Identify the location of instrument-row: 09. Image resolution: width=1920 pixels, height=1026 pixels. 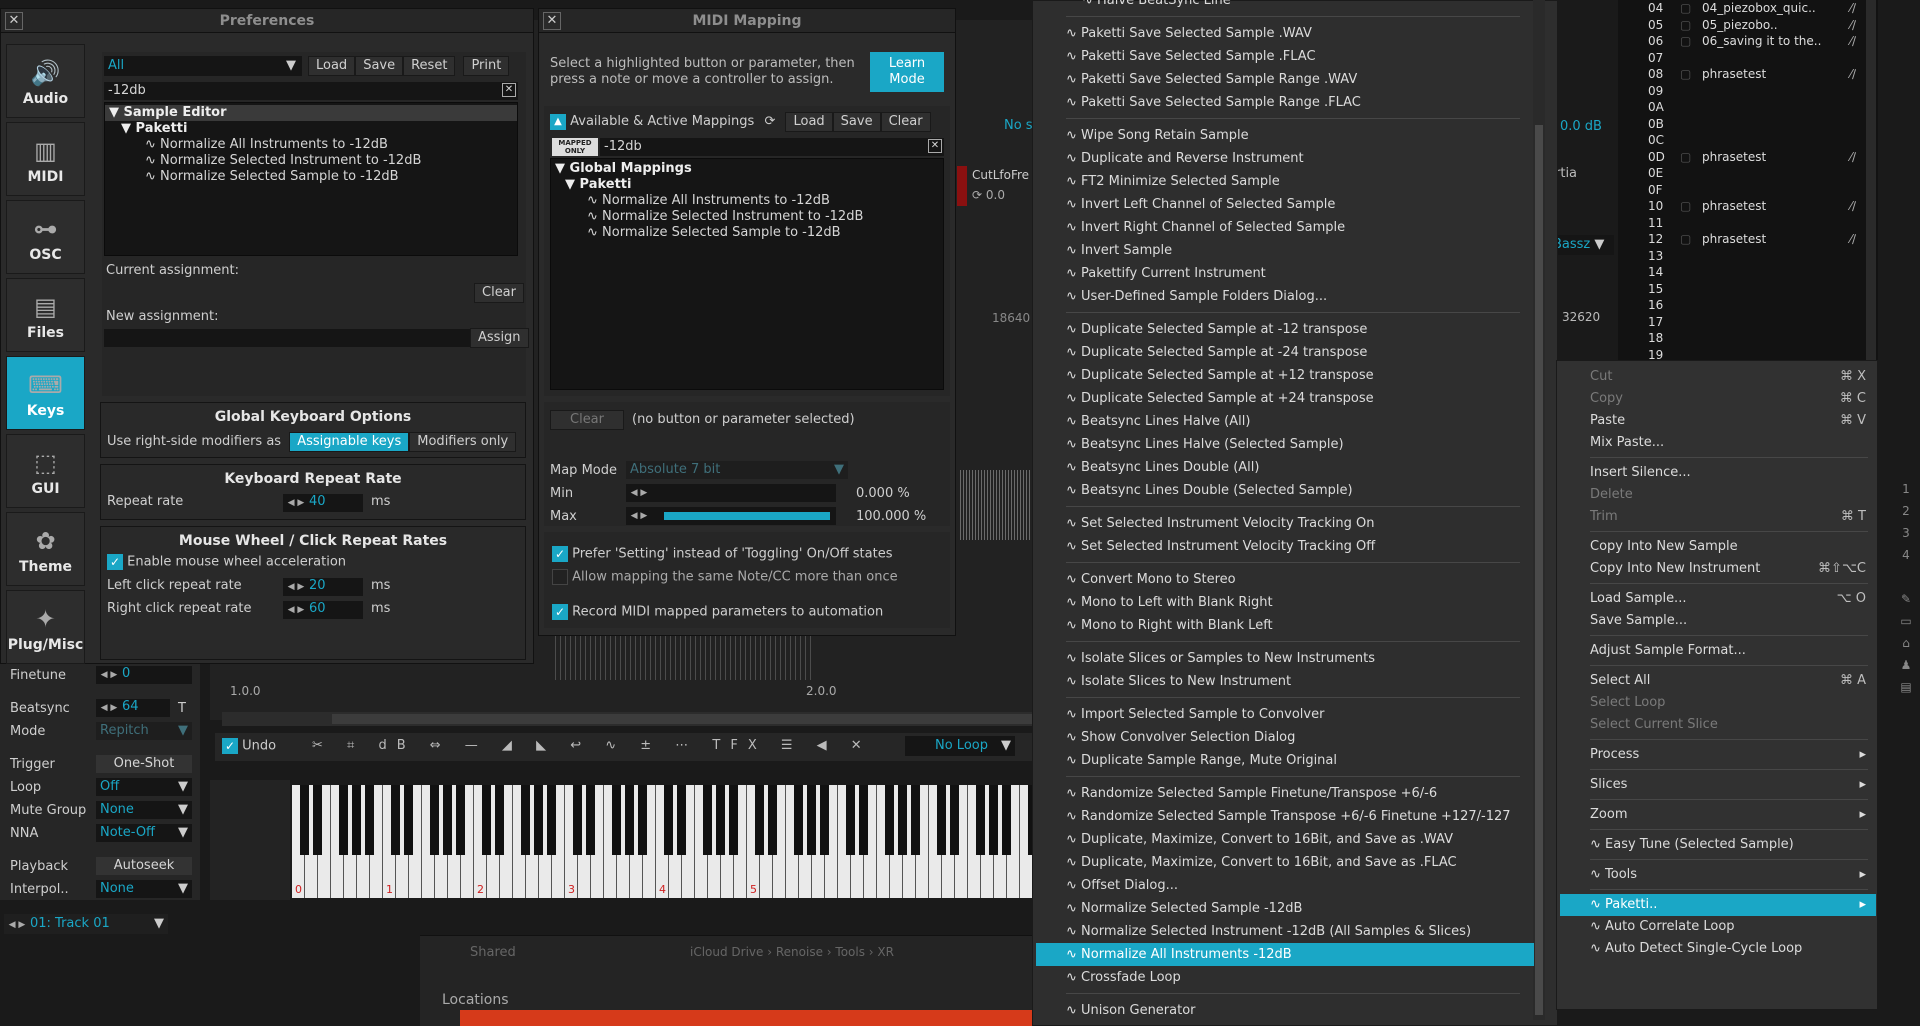
(1748, 91).